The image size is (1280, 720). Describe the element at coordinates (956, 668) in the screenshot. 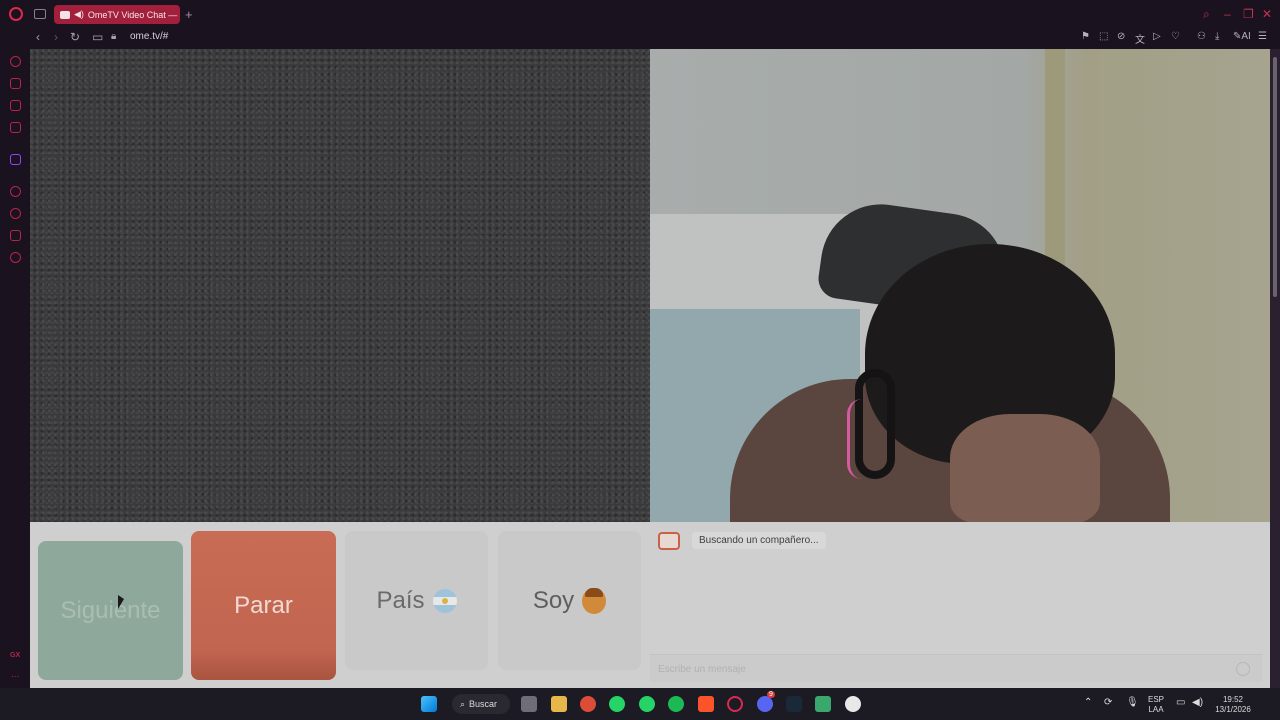

I see `message-input: Escribe un mensaje` at that location.